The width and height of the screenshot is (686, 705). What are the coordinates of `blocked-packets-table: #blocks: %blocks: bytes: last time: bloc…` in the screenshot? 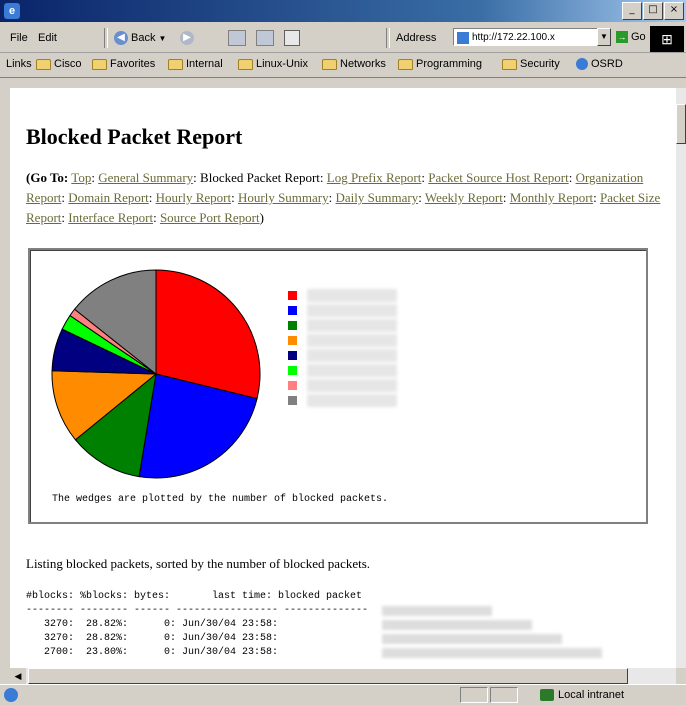 It's located at (197, 625).